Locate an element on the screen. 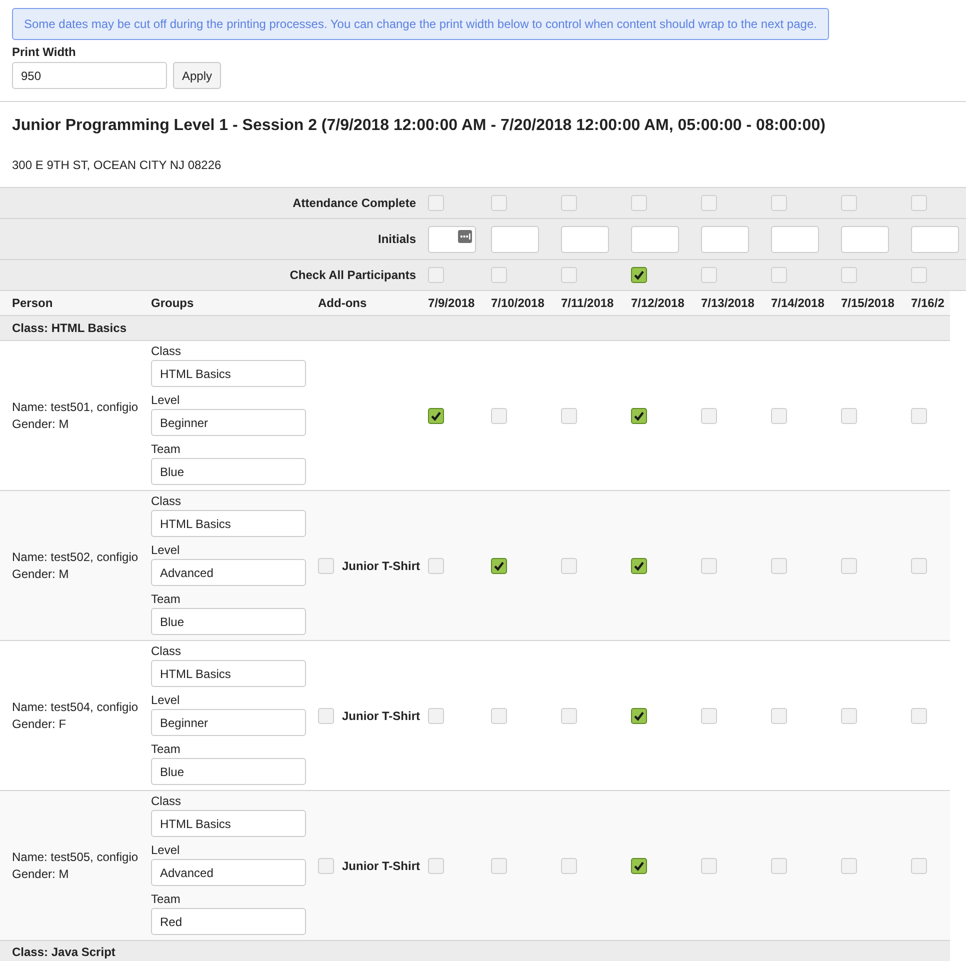 Image resolution: width=966 pixels, height=961 pixels. print-width-field: 950 is located at coordinates (89, 75).